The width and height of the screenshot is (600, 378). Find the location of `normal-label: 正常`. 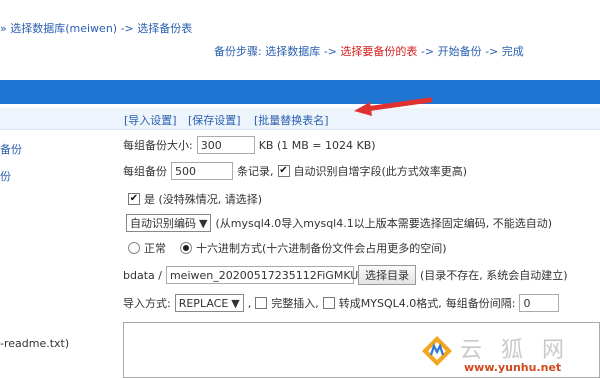

normal-label: 正常 is located at coordinates (155, 248).